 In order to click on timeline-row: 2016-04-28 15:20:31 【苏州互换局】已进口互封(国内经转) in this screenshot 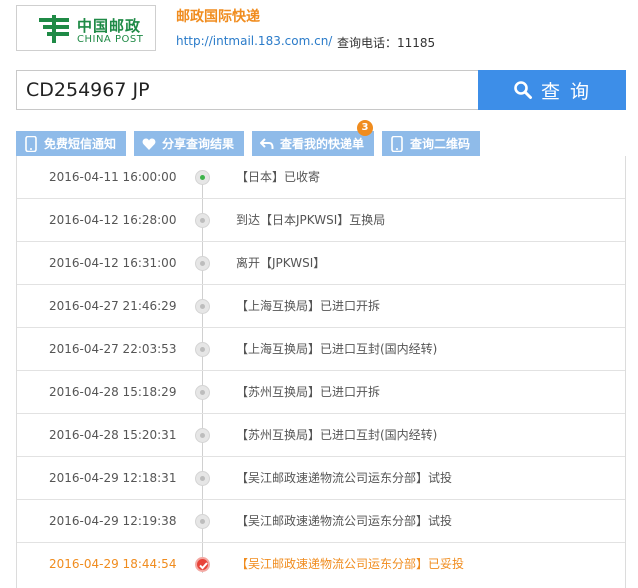, I will do `click(321, 435)`.